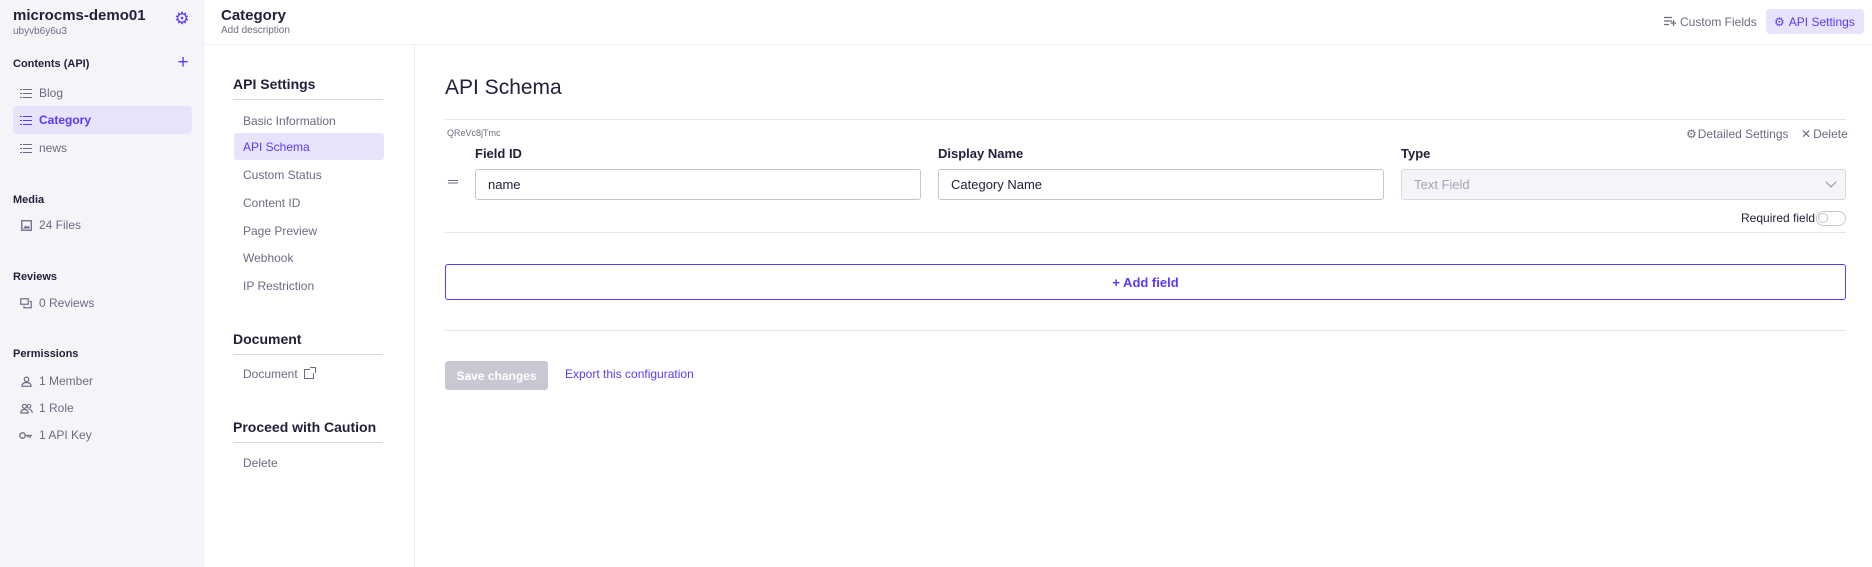  I want to click on sidebar-item-reviews: 0 Reviews, so click(102, 303).